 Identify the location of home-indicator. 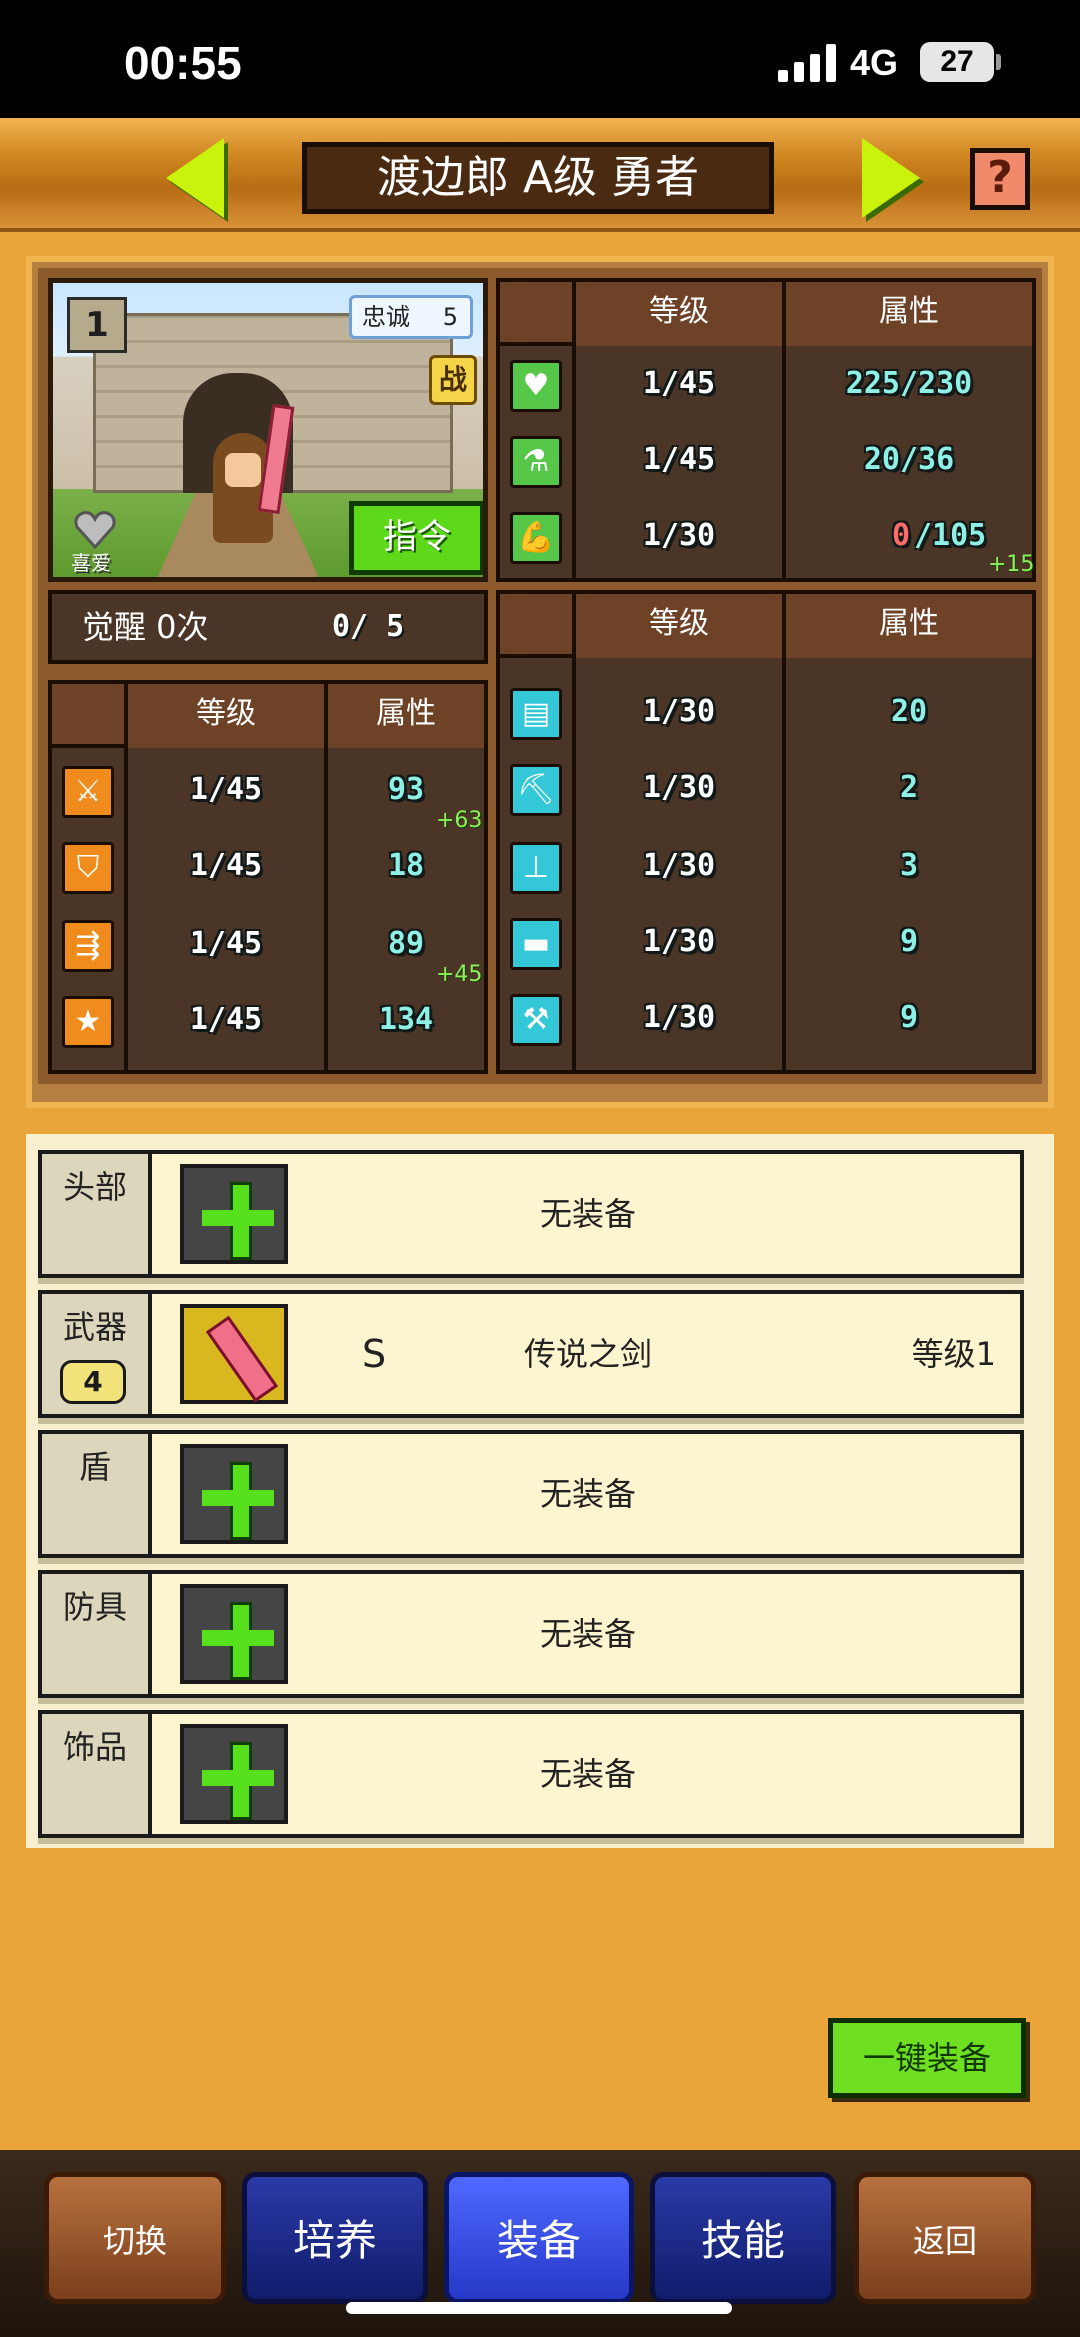
(539, 2308).